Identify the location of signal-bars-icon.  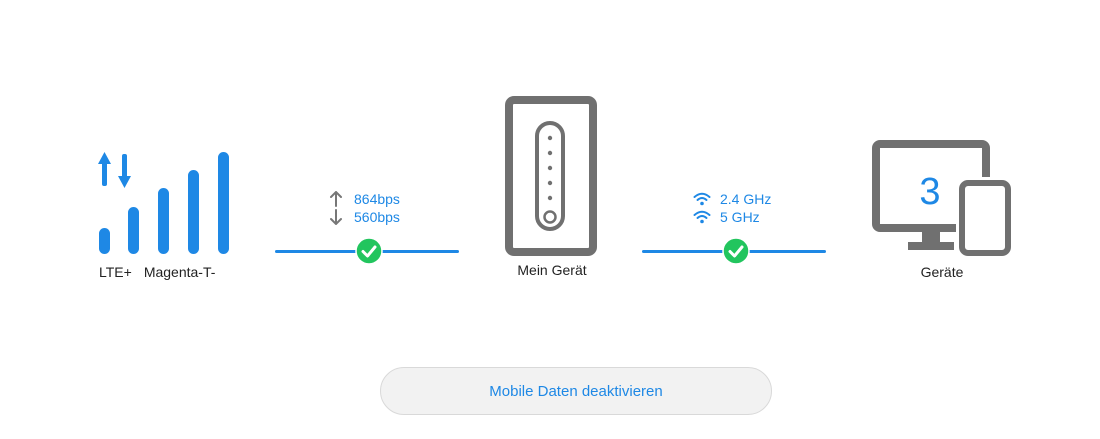
(163, 203).